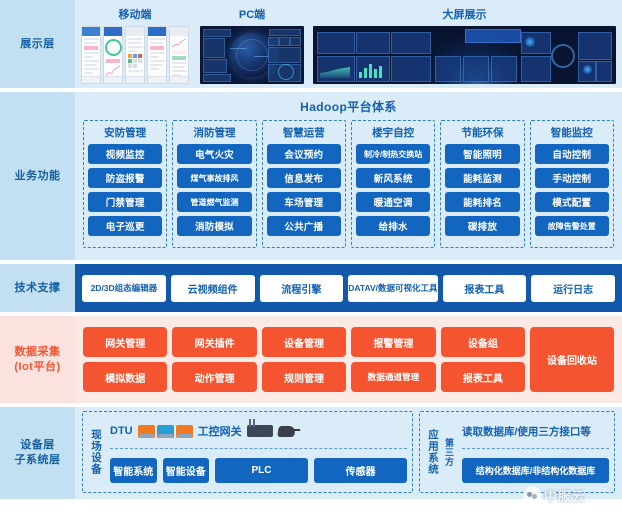 The width and height of the screenshot is (622, 517). Describe the element at coordinates (482, 154) in the screenshot. I see `business-item: 智能照明` at that location.